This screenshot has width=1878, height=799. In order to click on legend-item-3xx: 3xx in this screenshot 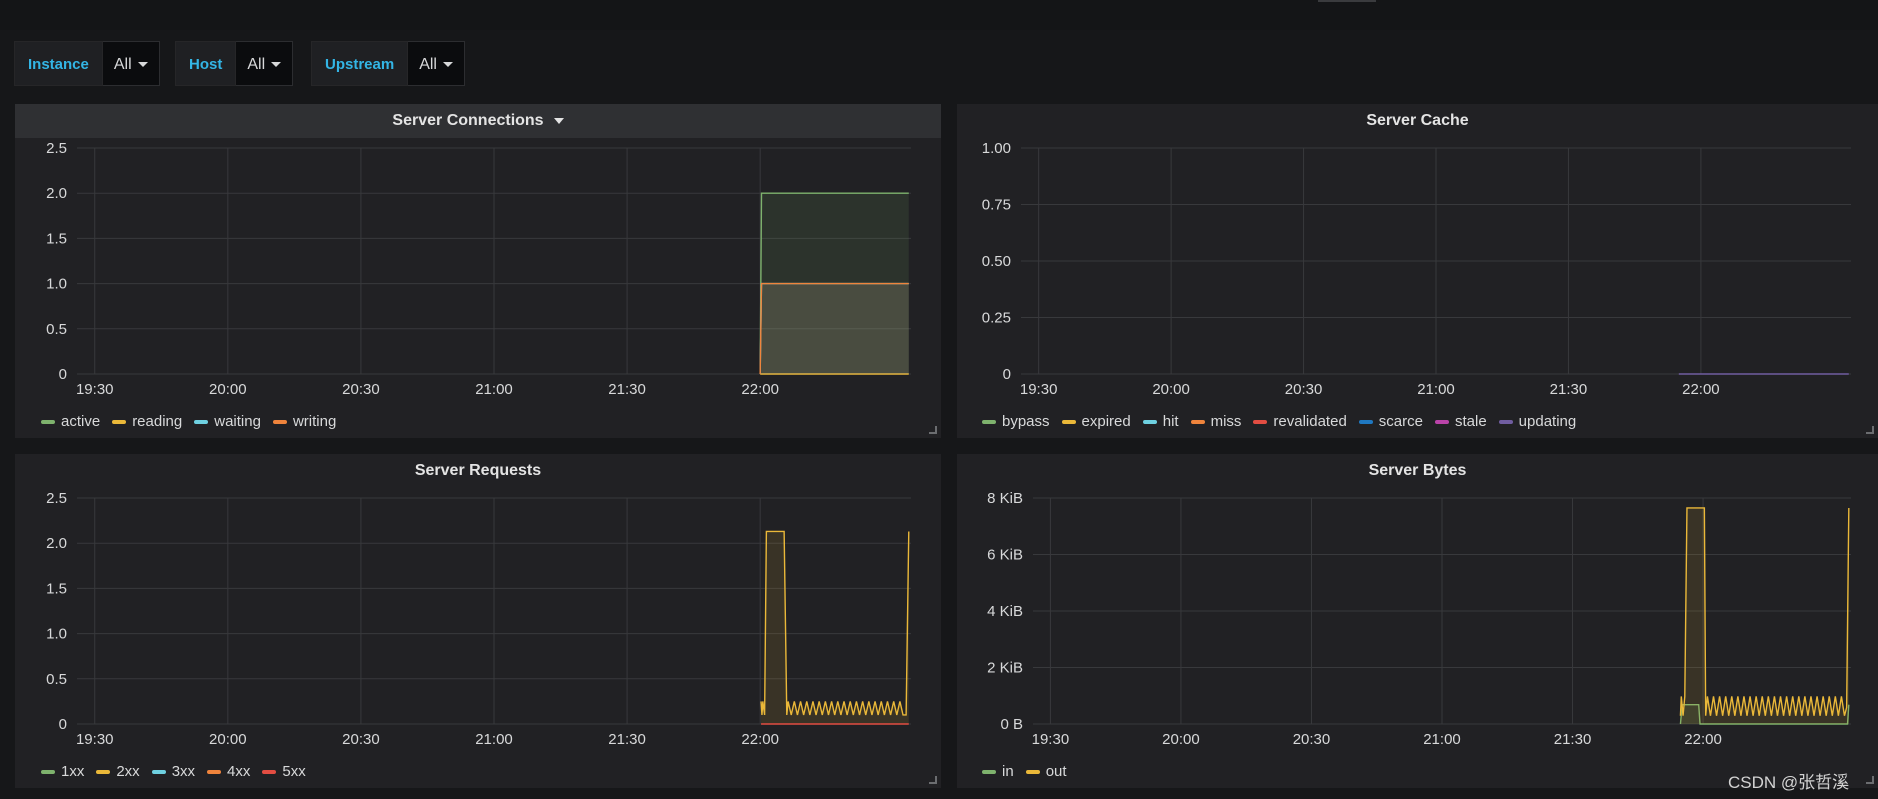, I will do `click(173, 771)`.